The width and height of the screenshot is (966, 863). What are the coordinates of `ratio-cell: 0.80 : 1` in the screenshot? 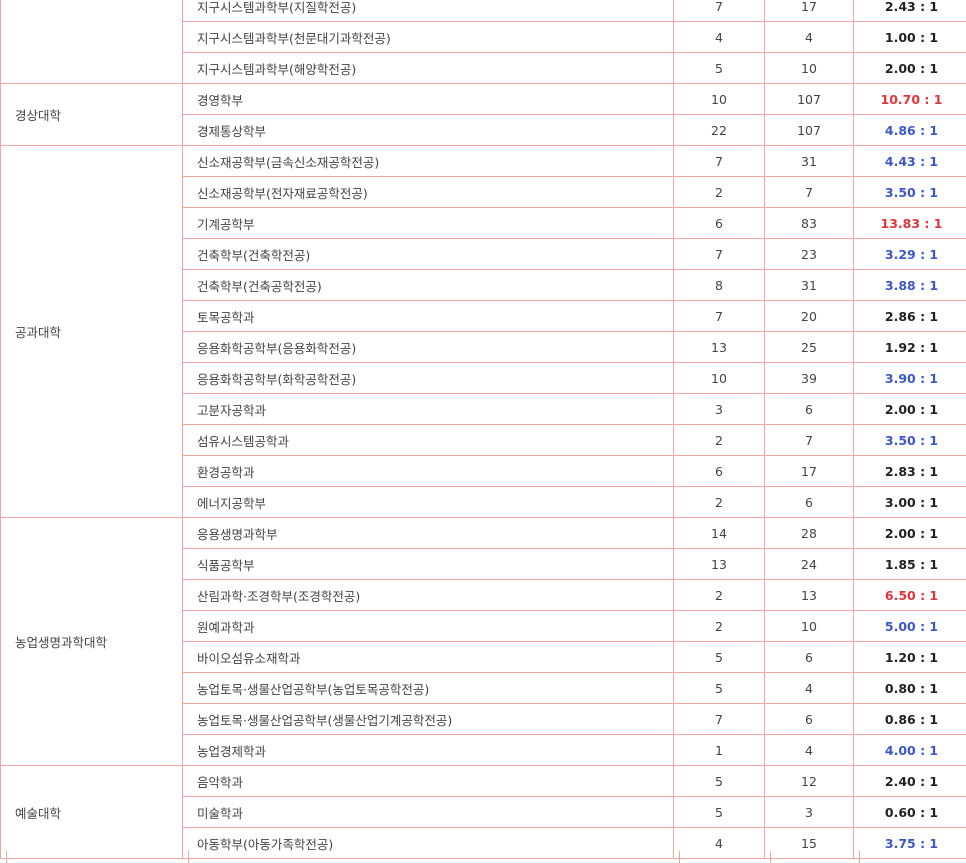 It's located at (909, 688).